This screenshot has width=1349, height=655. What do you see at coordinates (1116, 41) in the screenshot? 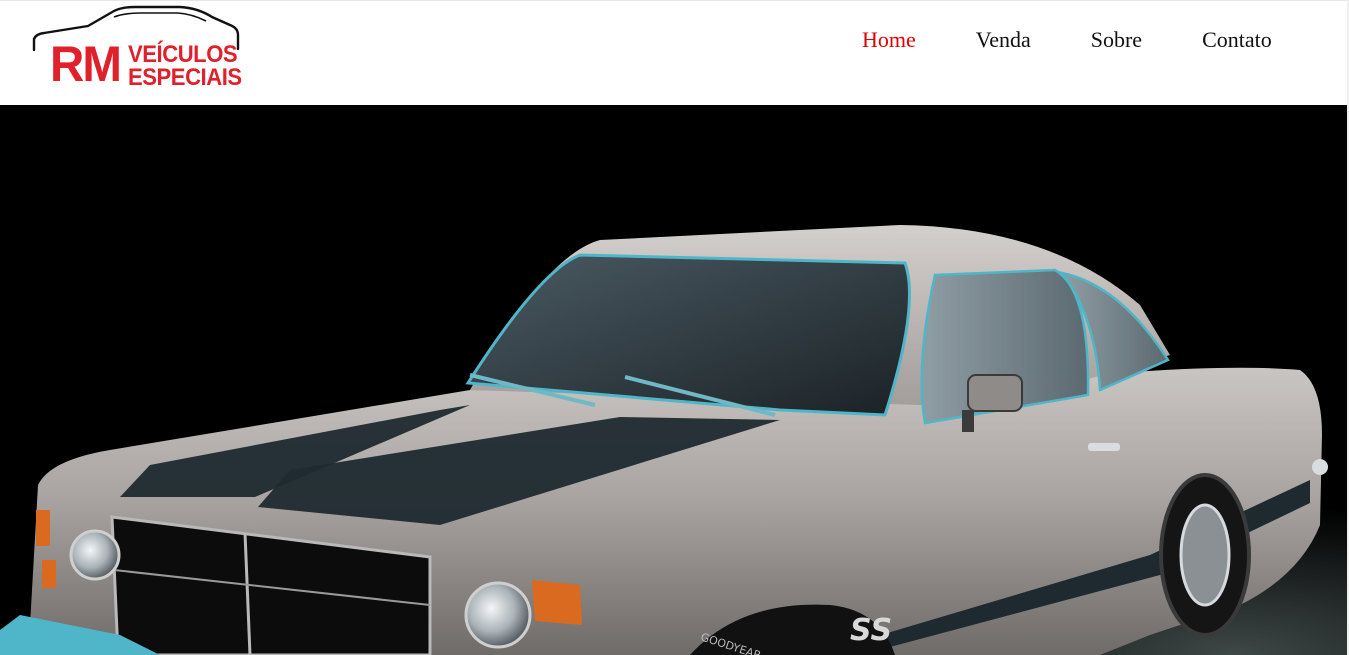
I see `nav-sobre: Sobre` at bounding box center [1116, 41].